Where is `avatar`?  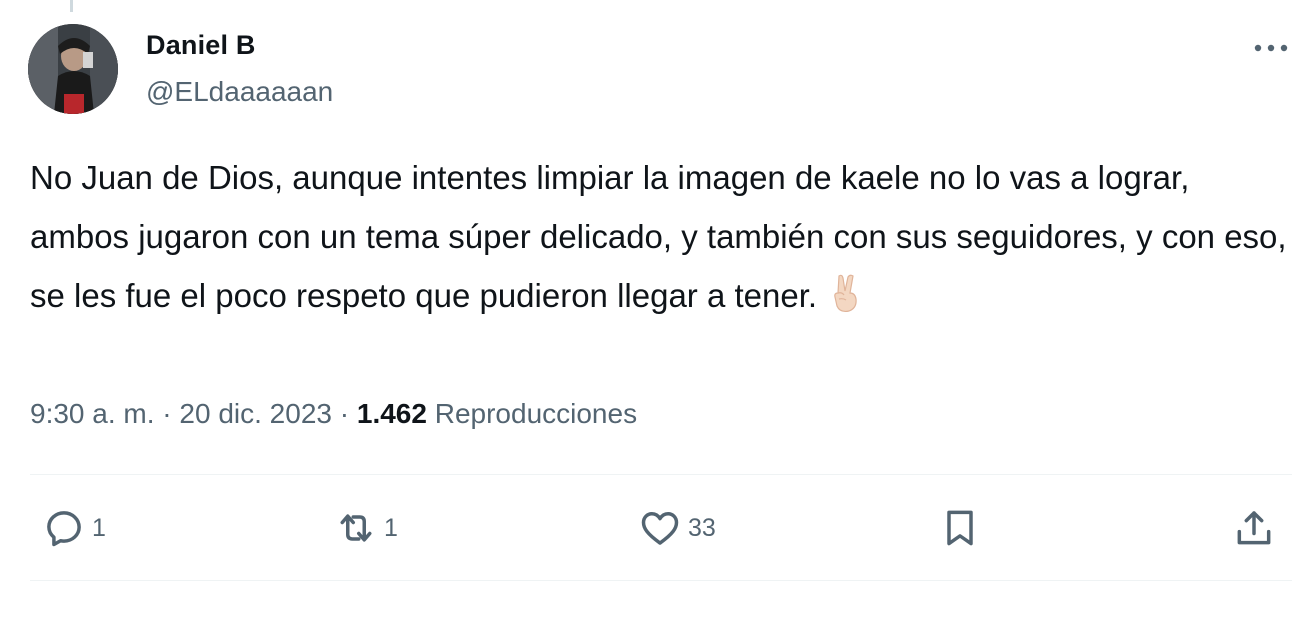
avatar is located at coordinates (73, 69).